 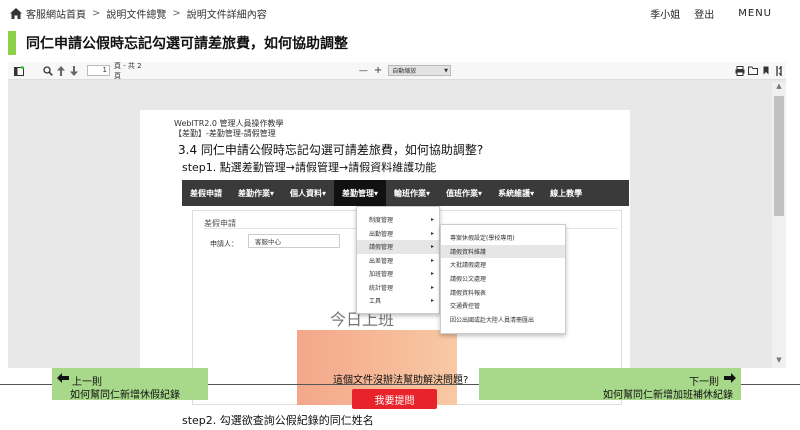 I want to click on home-icon, so click(x=16, y=13).